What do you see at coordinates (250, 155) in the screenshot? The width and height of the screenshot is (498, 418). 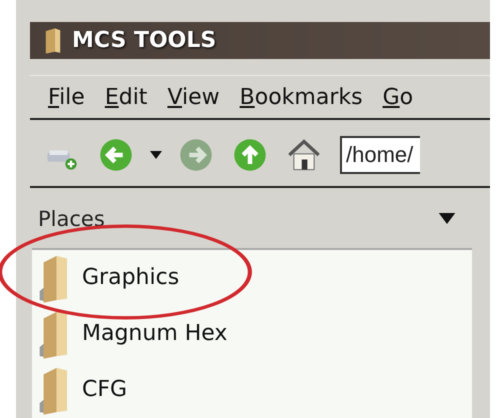 I see `up-icon` at bounding box center [250, 155].